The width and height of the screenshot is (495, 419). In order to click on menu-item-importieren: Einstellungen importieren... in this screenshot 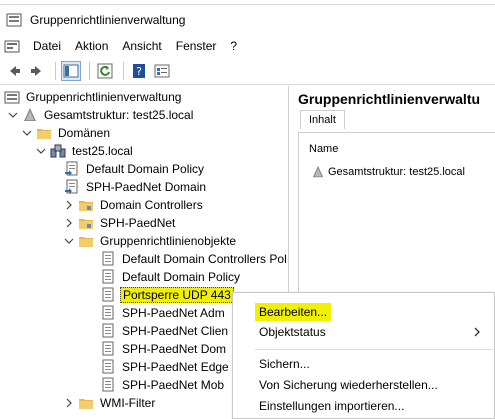, I will do `click(364, 406)`.